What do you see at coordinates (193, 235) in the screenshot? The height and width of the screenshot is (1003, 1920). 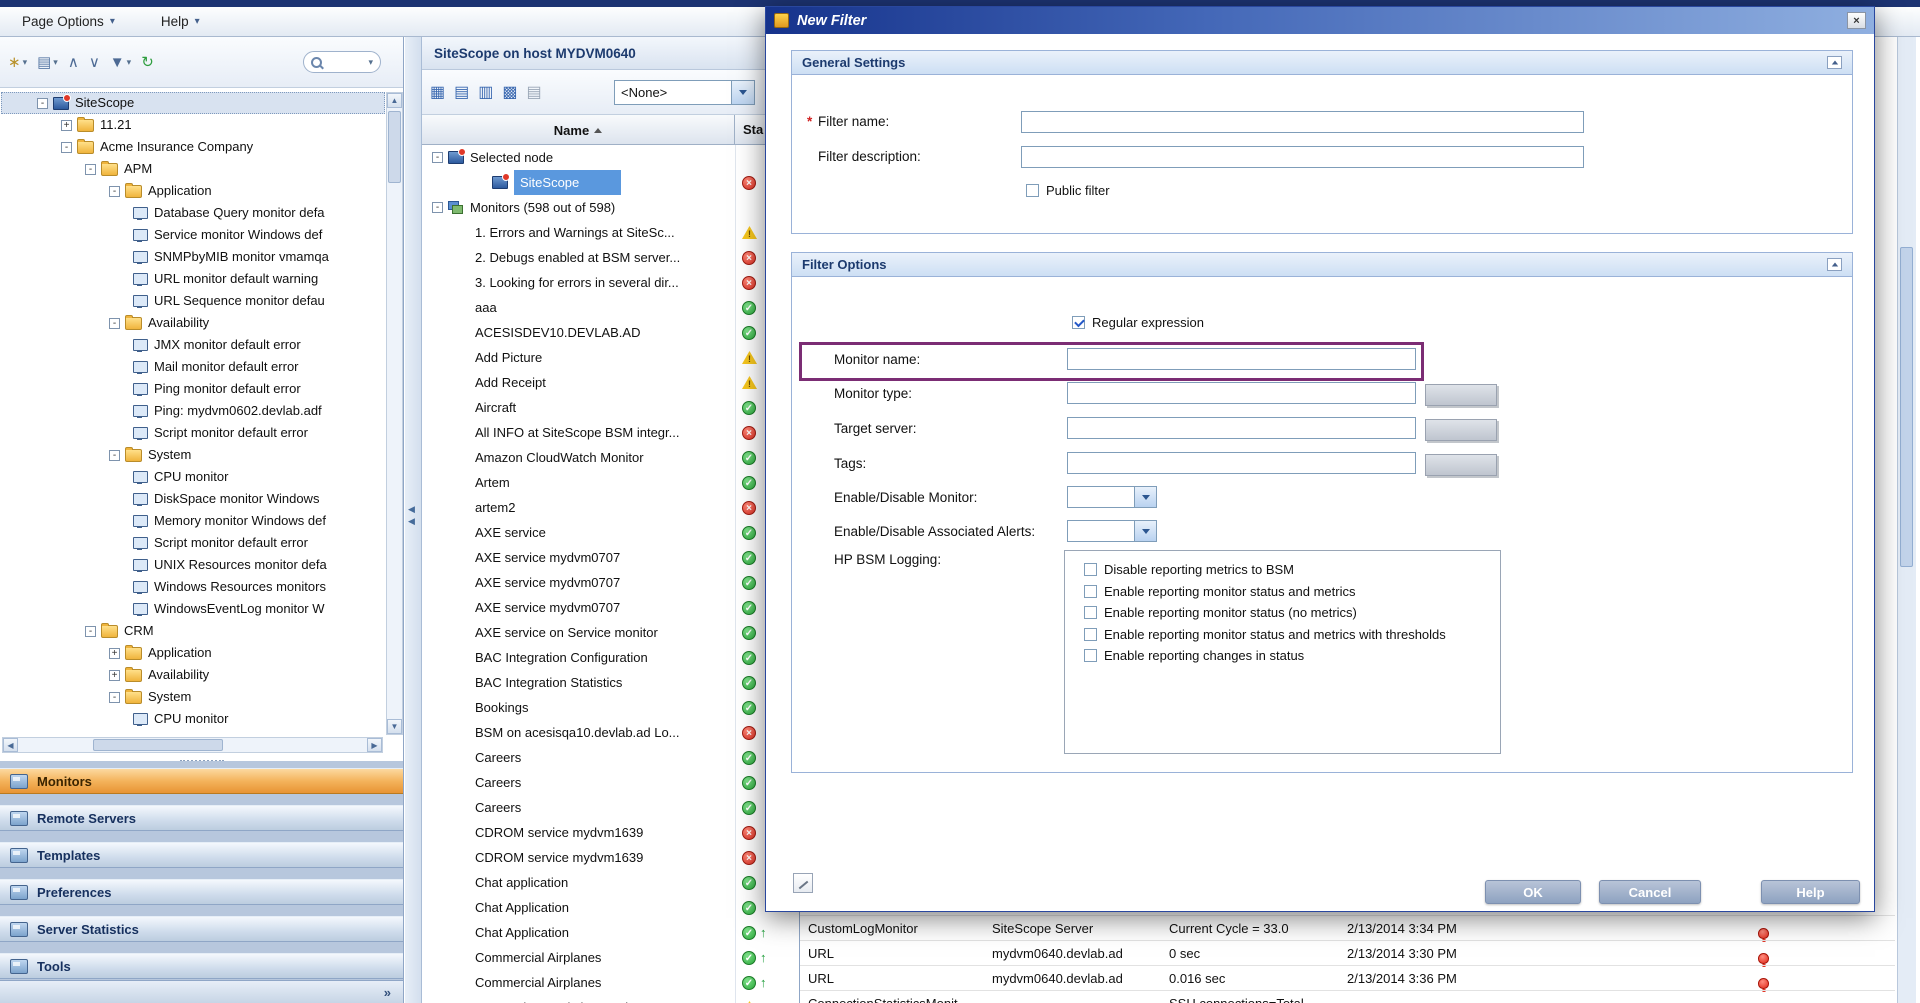 I see `tree-item: Service monitor Windows def` at bounding box center [193, 235].